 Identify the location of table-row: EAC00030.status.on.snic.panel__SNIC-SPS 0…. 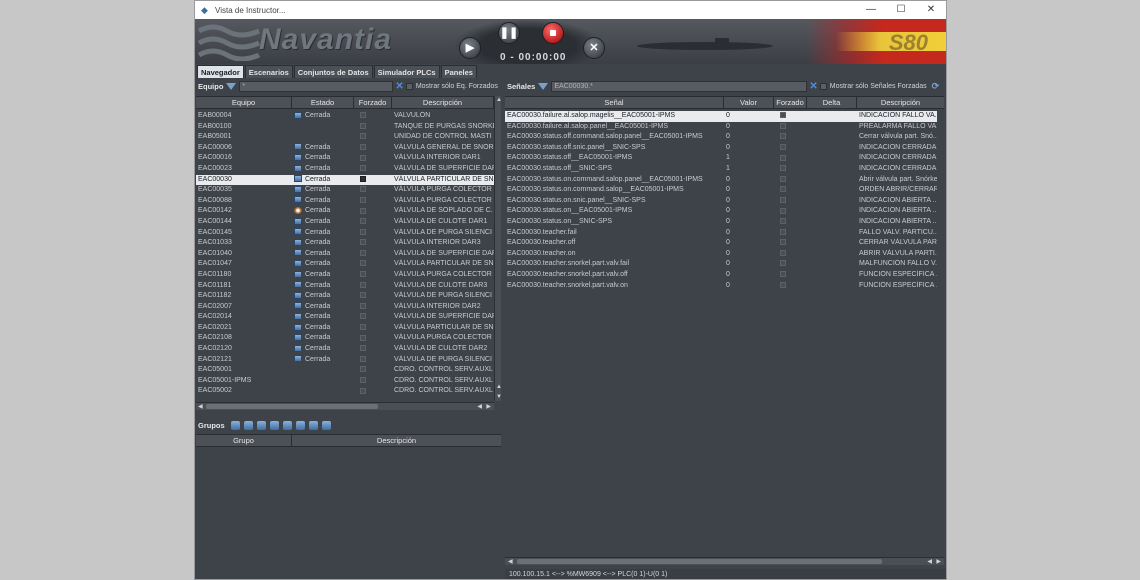
(724, 201).